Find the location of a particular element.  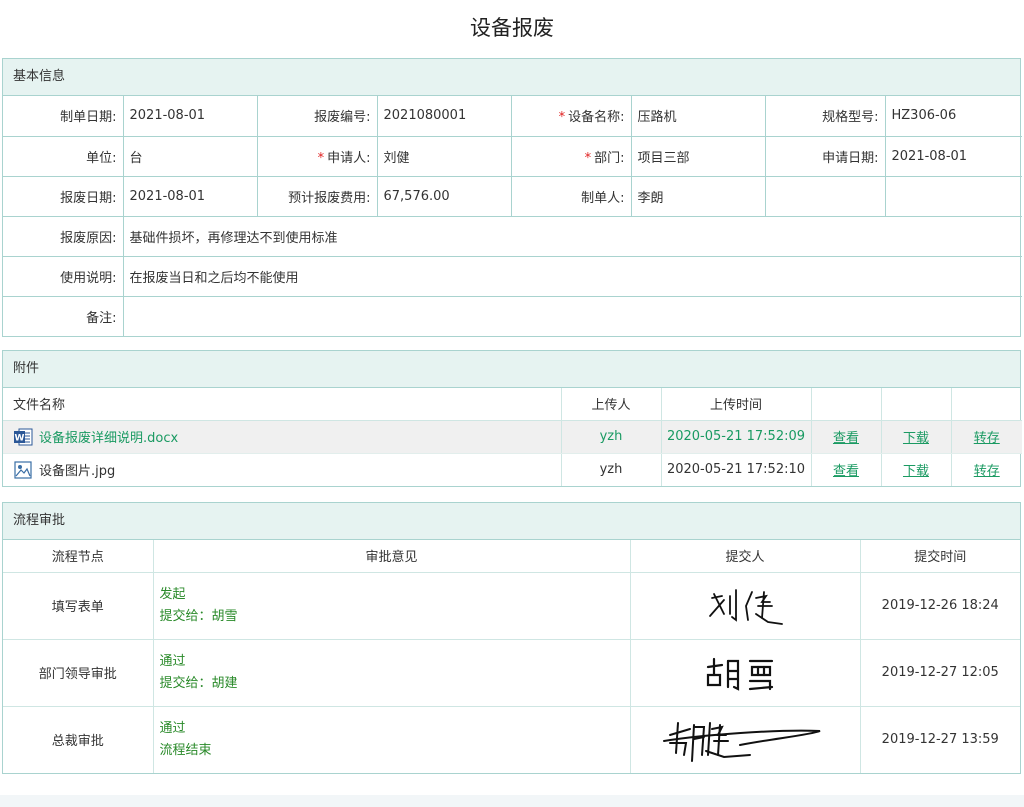

est-cost-label: 预计报废费用: is located at coordinates (317, 196).